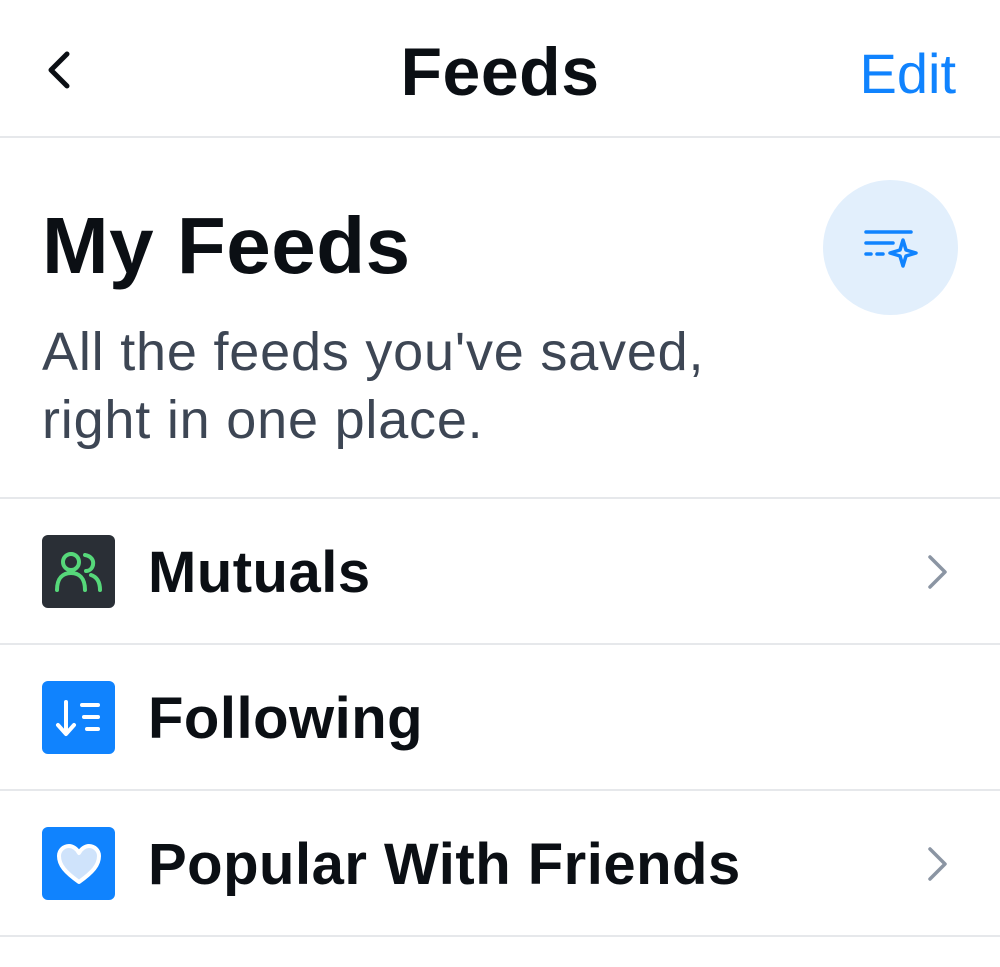 The height and width of the screenshot is (967, 1000). Describe the element at coordinates (908, 74) in the screenshot. I see `edit-button: Edit` at that location.